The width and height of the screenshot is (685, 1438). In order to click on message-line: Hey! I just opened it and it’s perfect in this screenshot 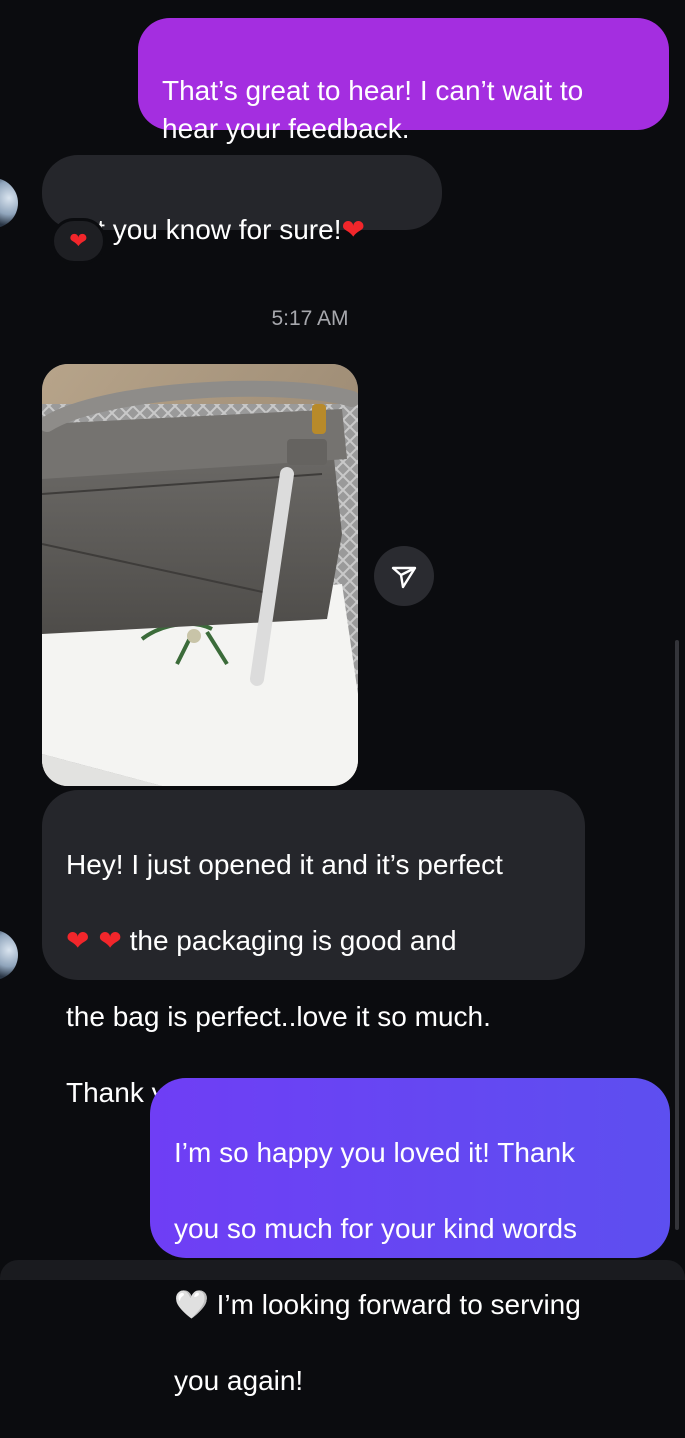, I will do `click(284, 864)`.